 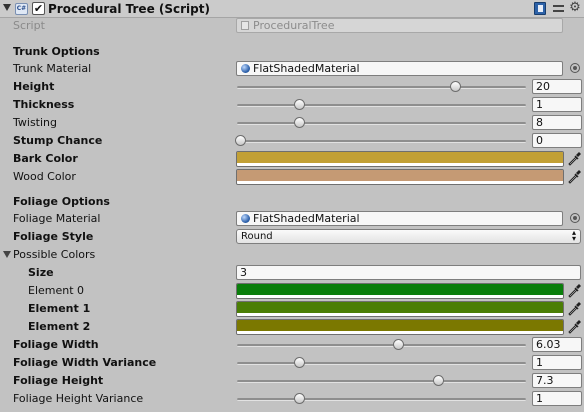 I want to click on wood-color-swatch, so click(x=400, y=177).